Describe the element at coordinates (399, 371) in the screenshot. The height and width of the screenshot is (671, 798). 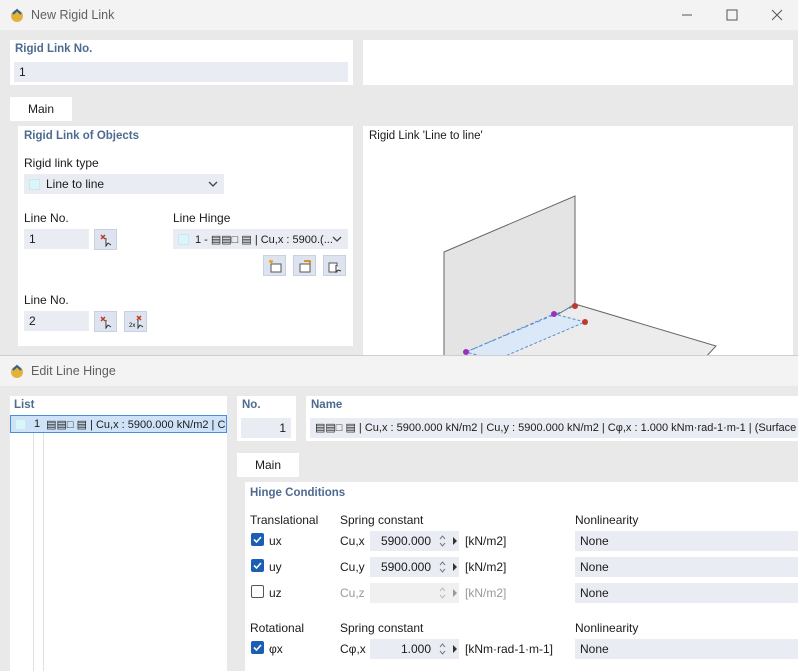
I see `hinge-titlebar: Edit Line Hinge` at that location.